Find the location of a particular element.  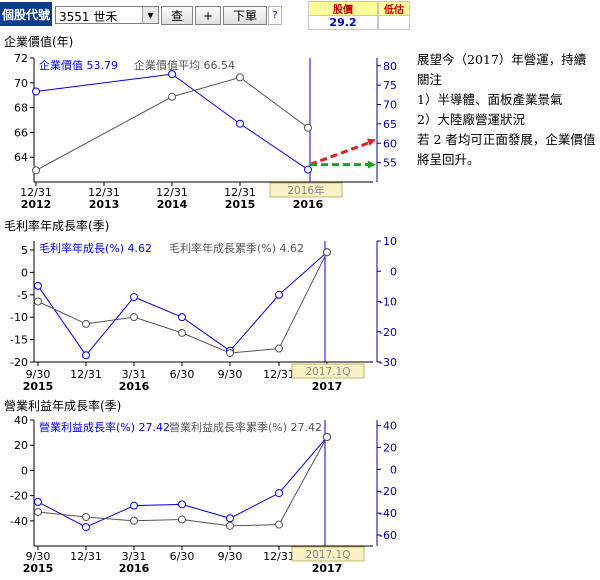

right-tick-label: 60 is located at coordinates (390, 143).